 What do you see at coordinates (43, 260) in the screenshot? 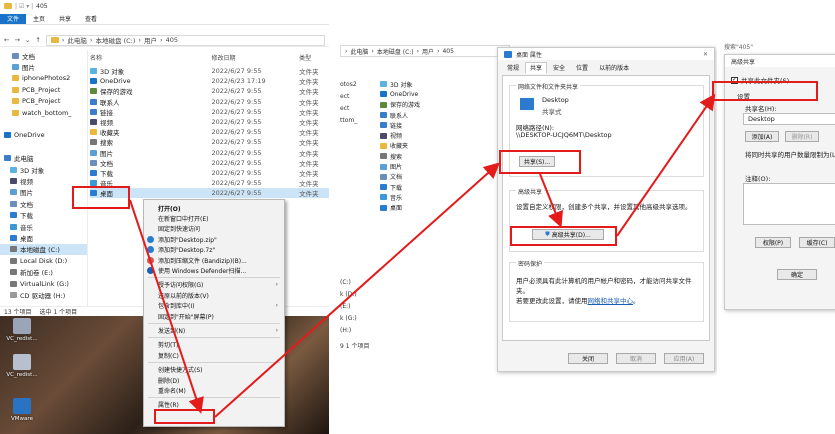
I see `sidebar-item: Local Disk (D:)` at bounding box center [43, 260].